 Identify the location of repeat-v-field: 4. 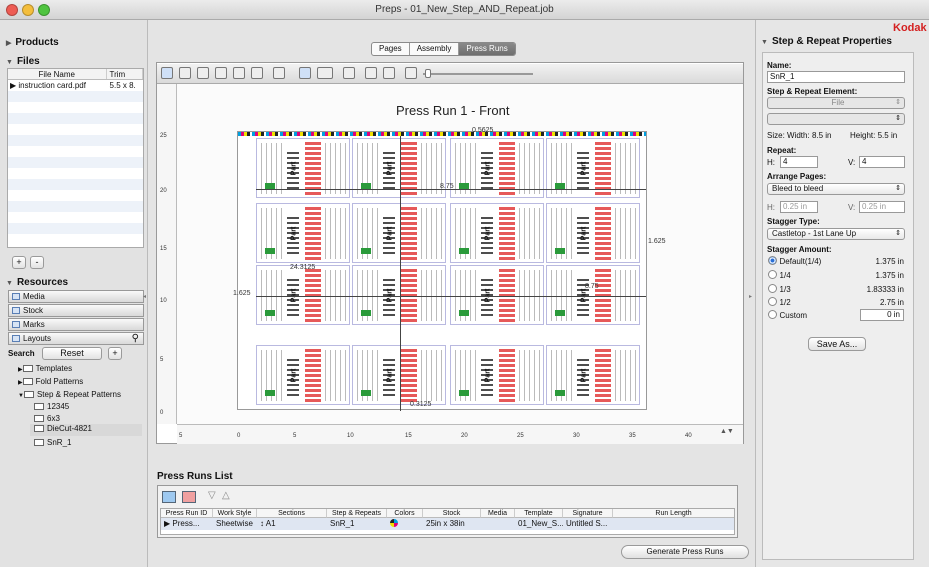
(882, 162).